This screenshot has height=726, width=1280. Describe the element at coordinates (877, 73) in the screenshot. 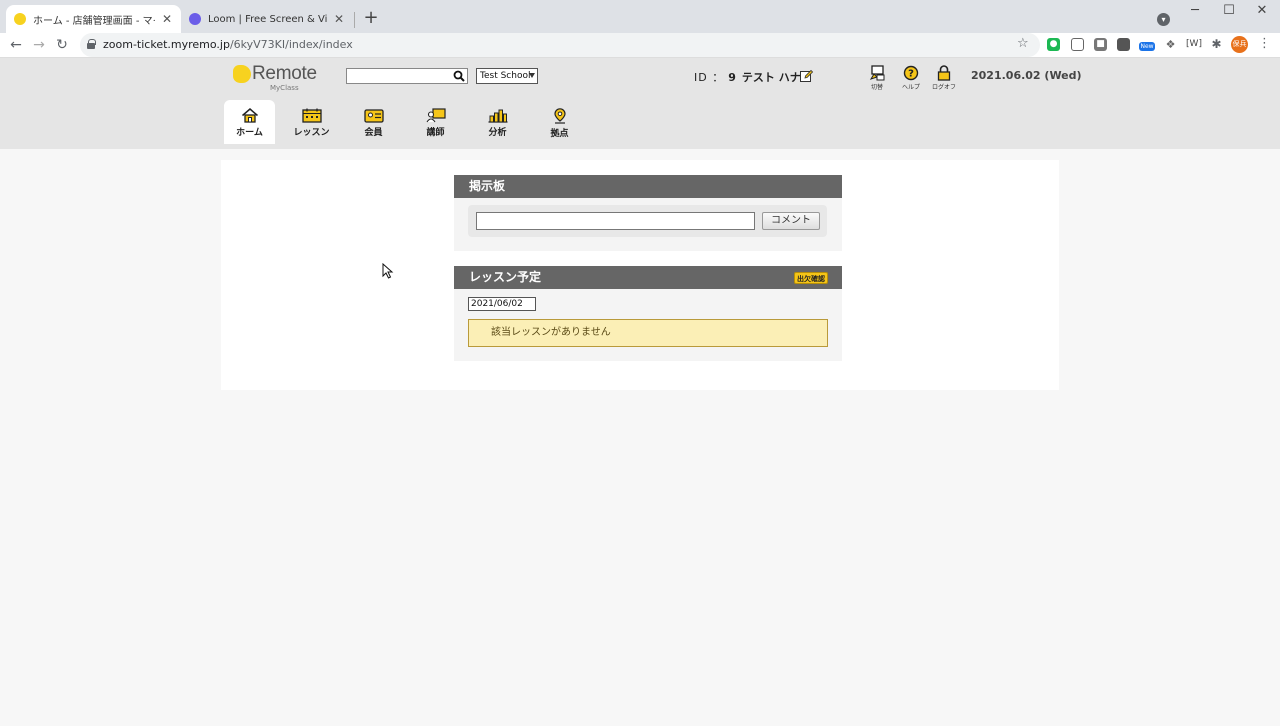

I see `switch-icon` at that location.